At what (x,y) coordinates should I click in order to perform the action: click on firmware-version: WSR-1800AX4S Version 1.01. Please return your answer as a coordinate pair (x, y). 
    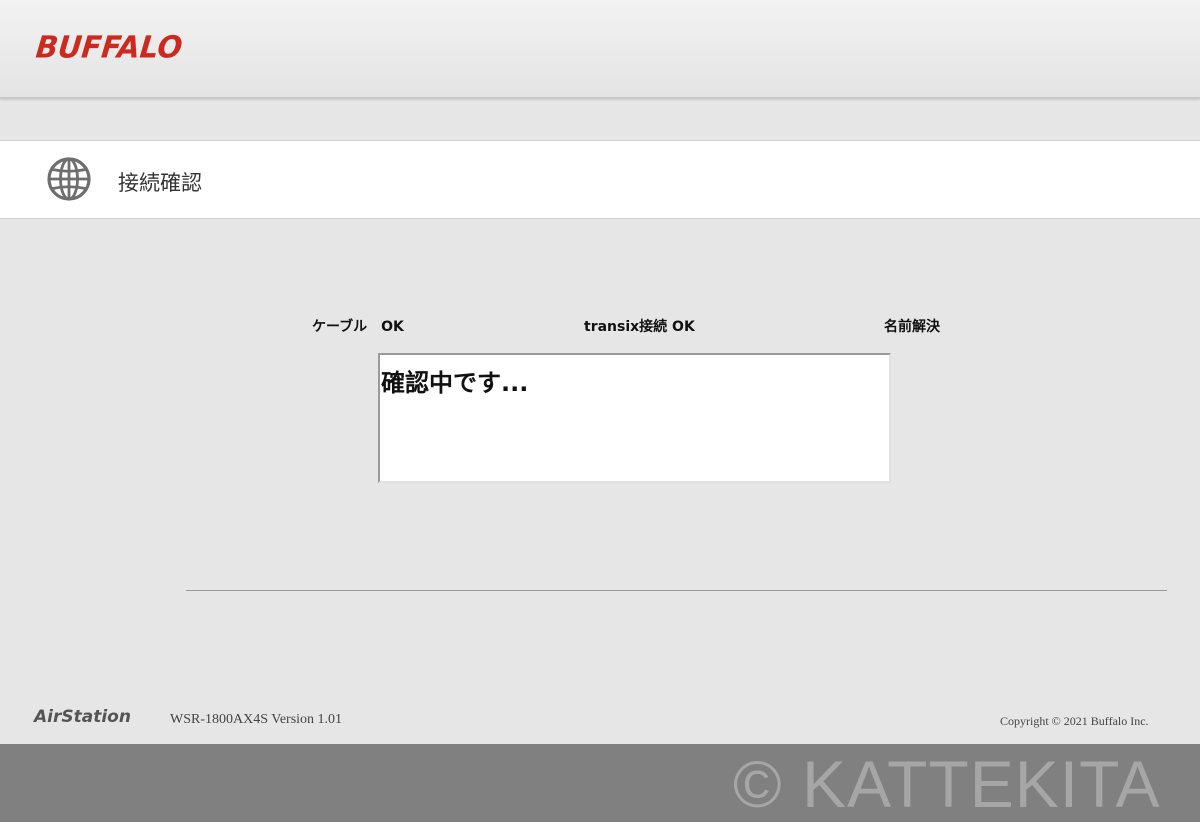
    Looking at the image, I should click on (256, 719).